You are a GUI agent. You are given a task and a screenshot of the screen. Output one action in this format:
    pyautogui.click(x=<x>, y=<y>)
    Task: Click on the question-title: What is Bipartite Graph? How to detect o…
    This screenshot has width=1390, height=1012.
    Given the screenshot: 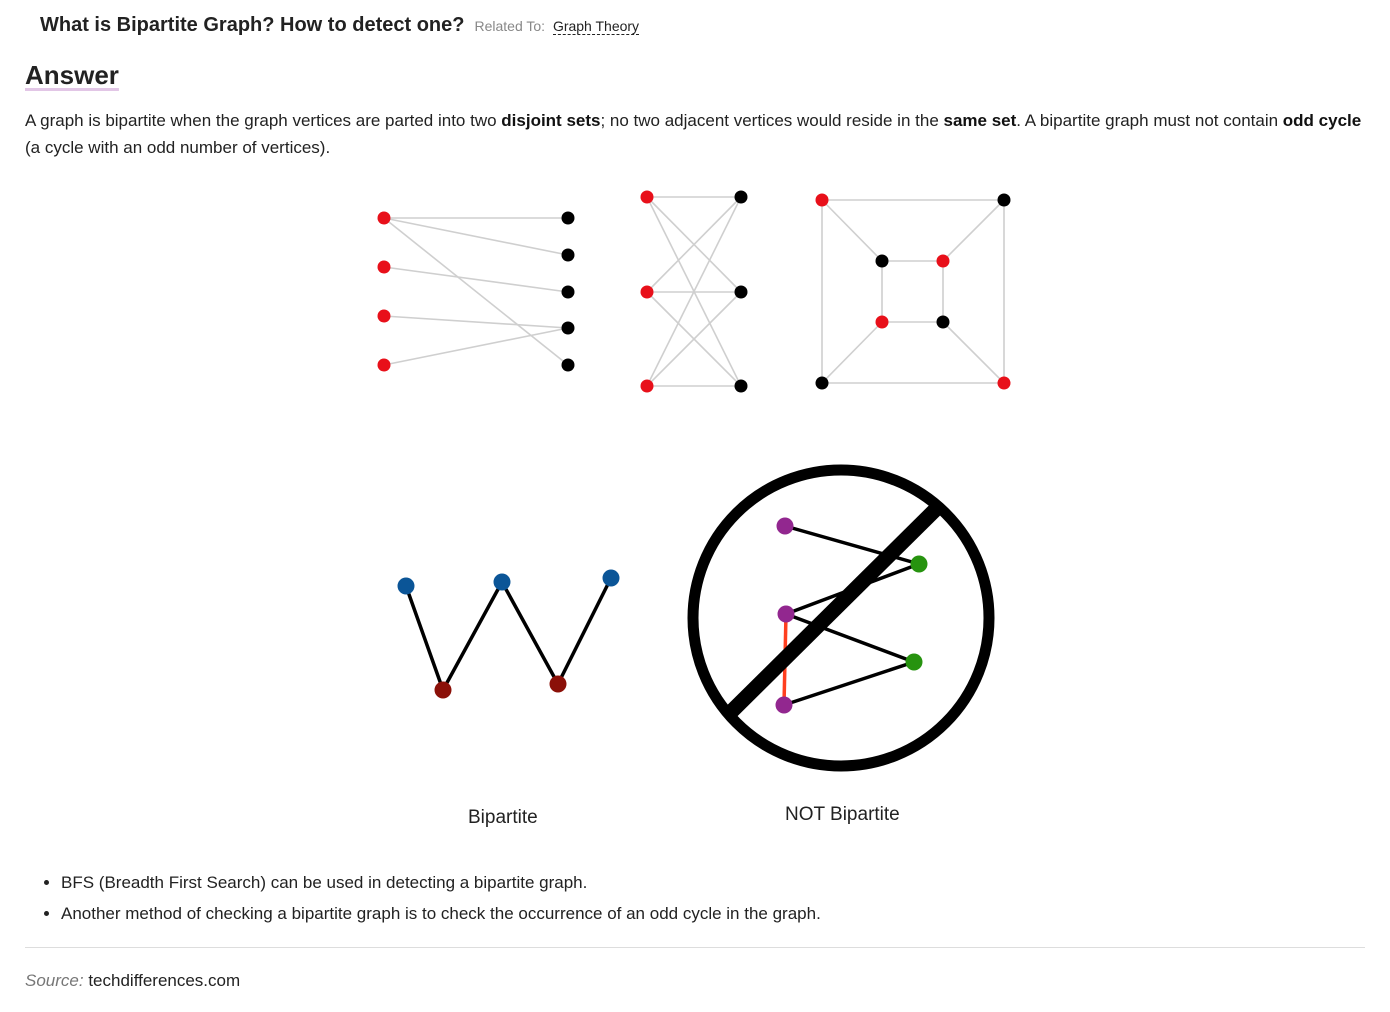 What is the action you would take?
    pyautogui.click(x=252, y=25)
    